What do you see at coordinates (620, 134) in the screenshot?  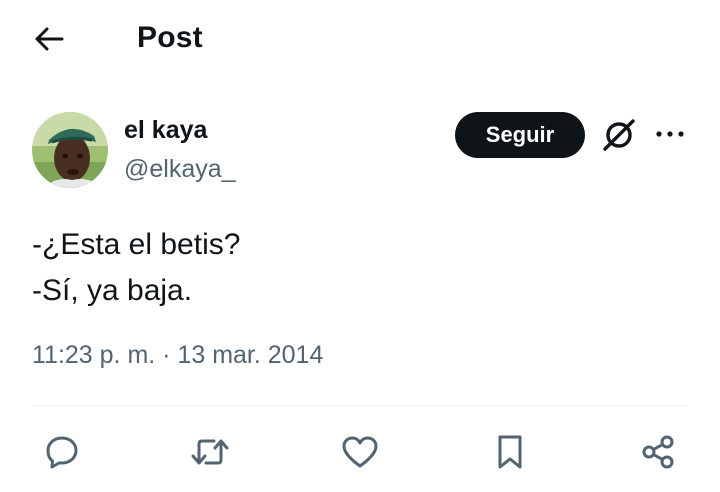 I see `grok-icon` at bounding box center [620, 134].